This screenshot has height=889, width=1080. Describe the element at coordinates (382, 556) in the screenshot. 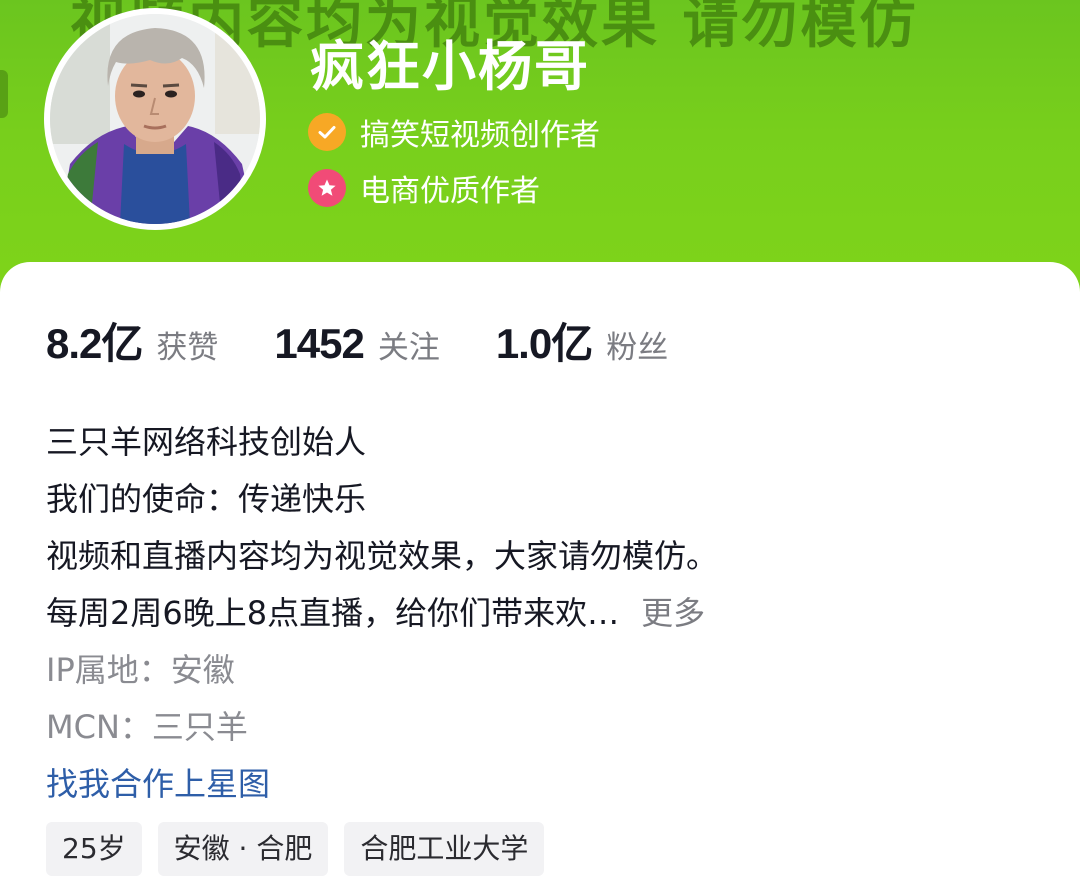

I see `bio-line: 视频和直播内容均为视觉效果，大家请勿模仿。` at that location.